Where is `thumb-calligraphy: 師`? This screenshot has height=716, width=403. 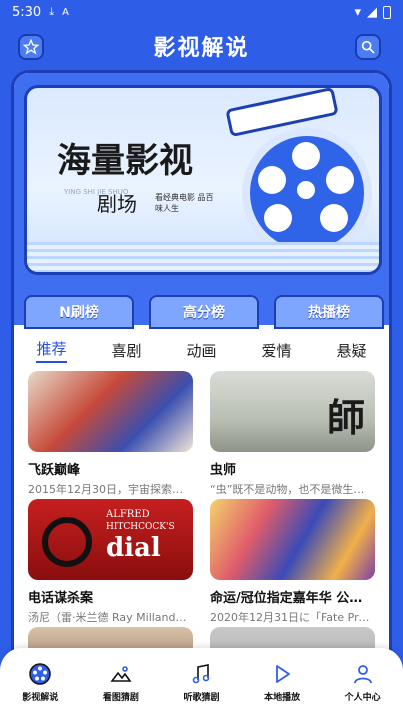
thumb-calligraphy: 師 is located at coordinates (345, 417).